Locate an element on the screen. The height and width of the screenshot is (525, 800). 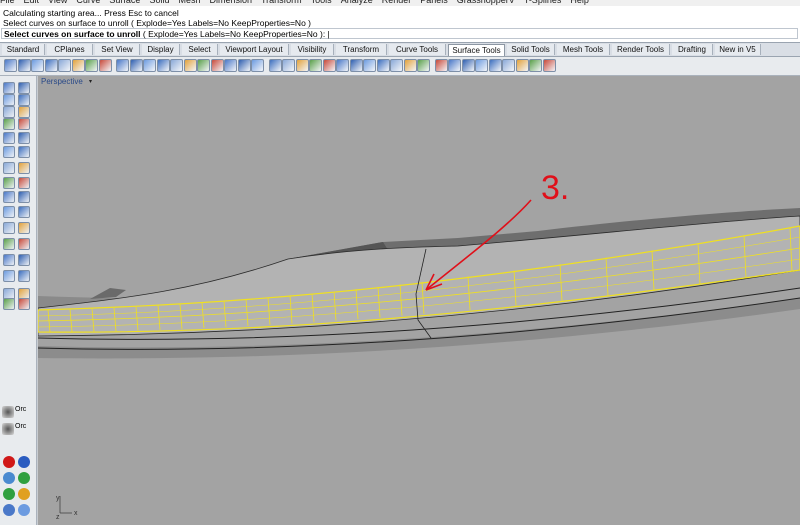
tab-visibility: Visibility is located at coordinates (312, 49).